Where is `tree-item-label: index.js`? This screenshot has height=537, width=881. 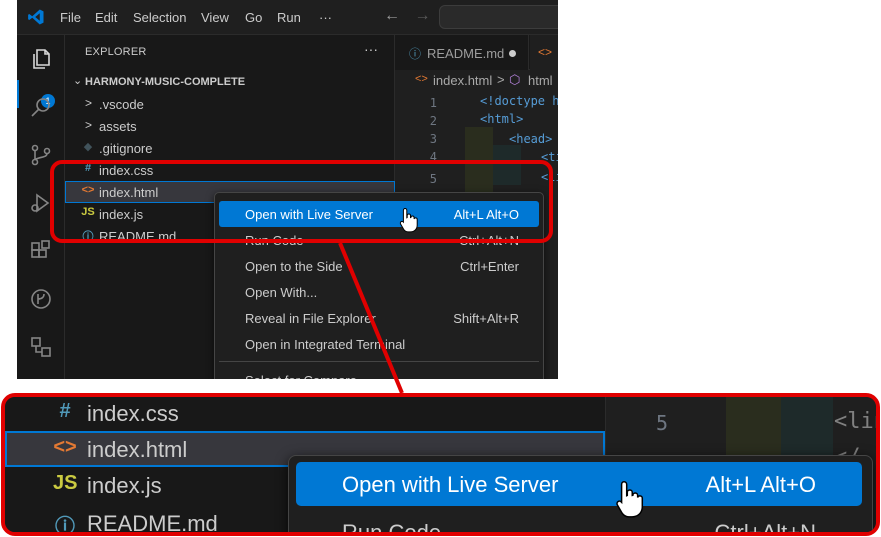
tree-item-label: index.js is located at coordinates (124, 485).